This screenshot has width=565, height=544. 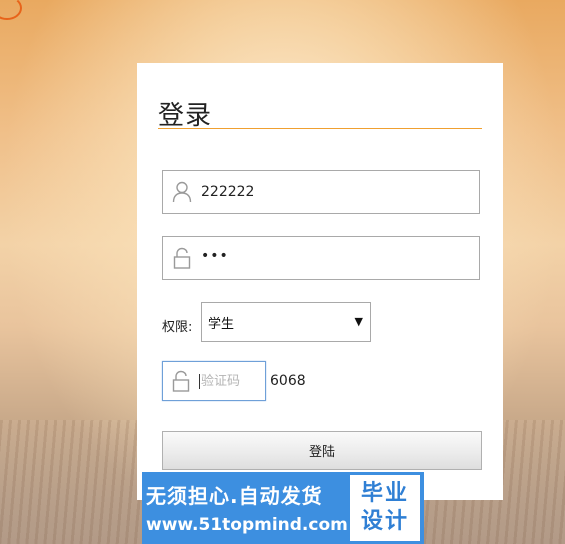 I want to click on role-selected-value: 学生, so click(x=221, y=324).